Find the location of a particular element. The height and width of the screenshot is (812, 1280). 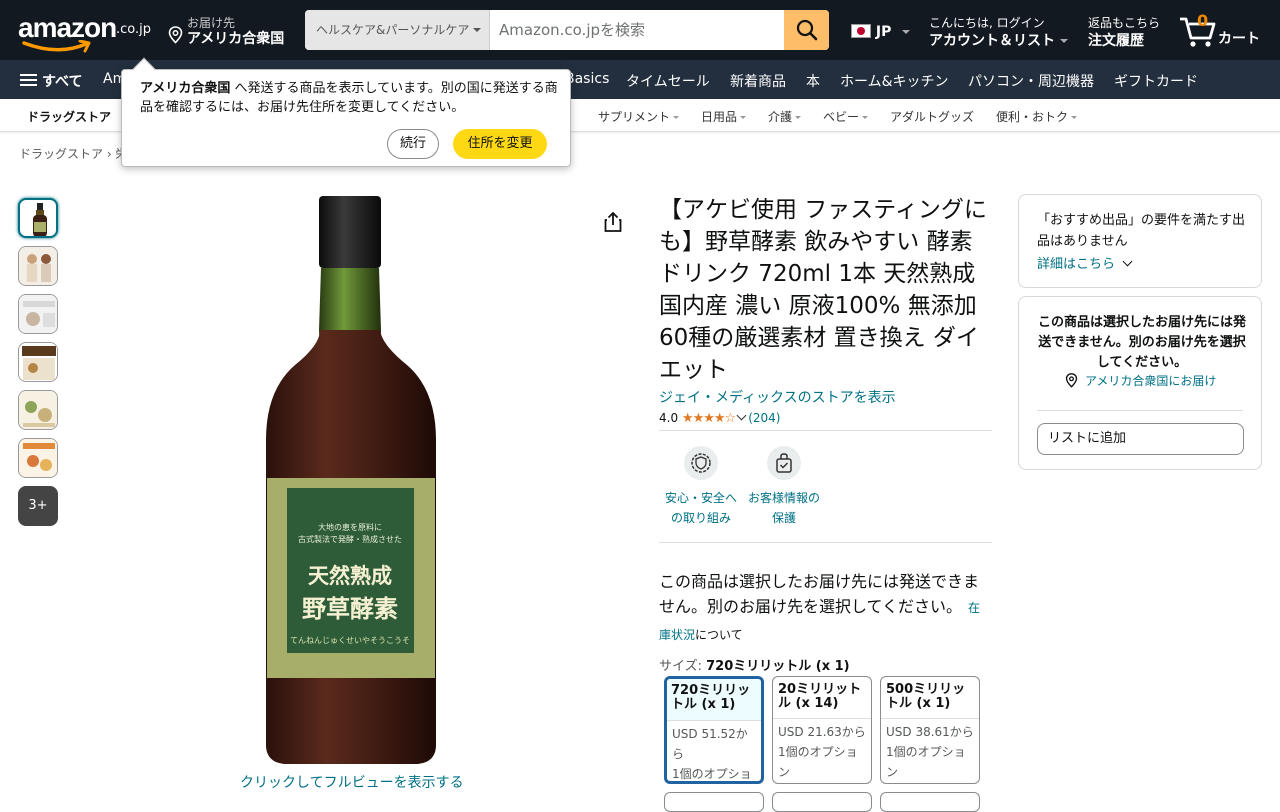

category-item-adult: アダルトグッズ is located at coordinates (932, 116).